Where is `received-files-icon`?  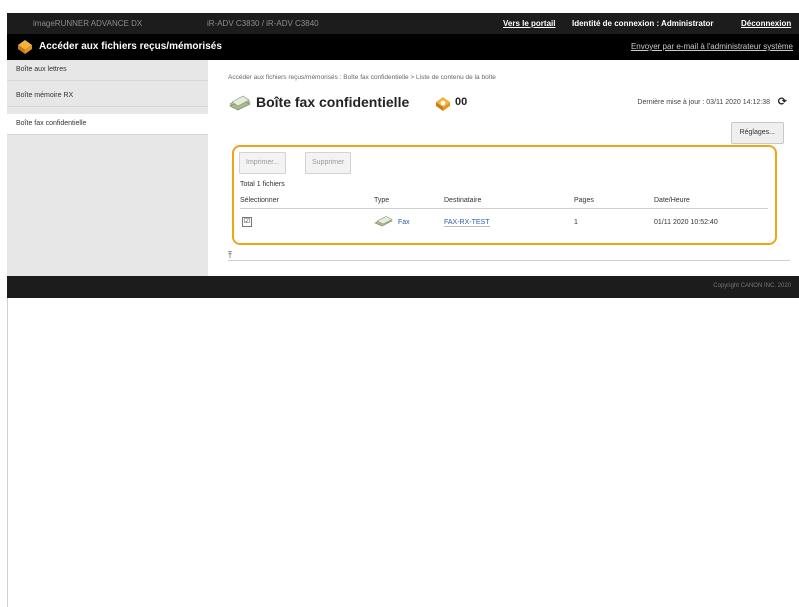
received-files-icon is located at coordinates (25, 47).